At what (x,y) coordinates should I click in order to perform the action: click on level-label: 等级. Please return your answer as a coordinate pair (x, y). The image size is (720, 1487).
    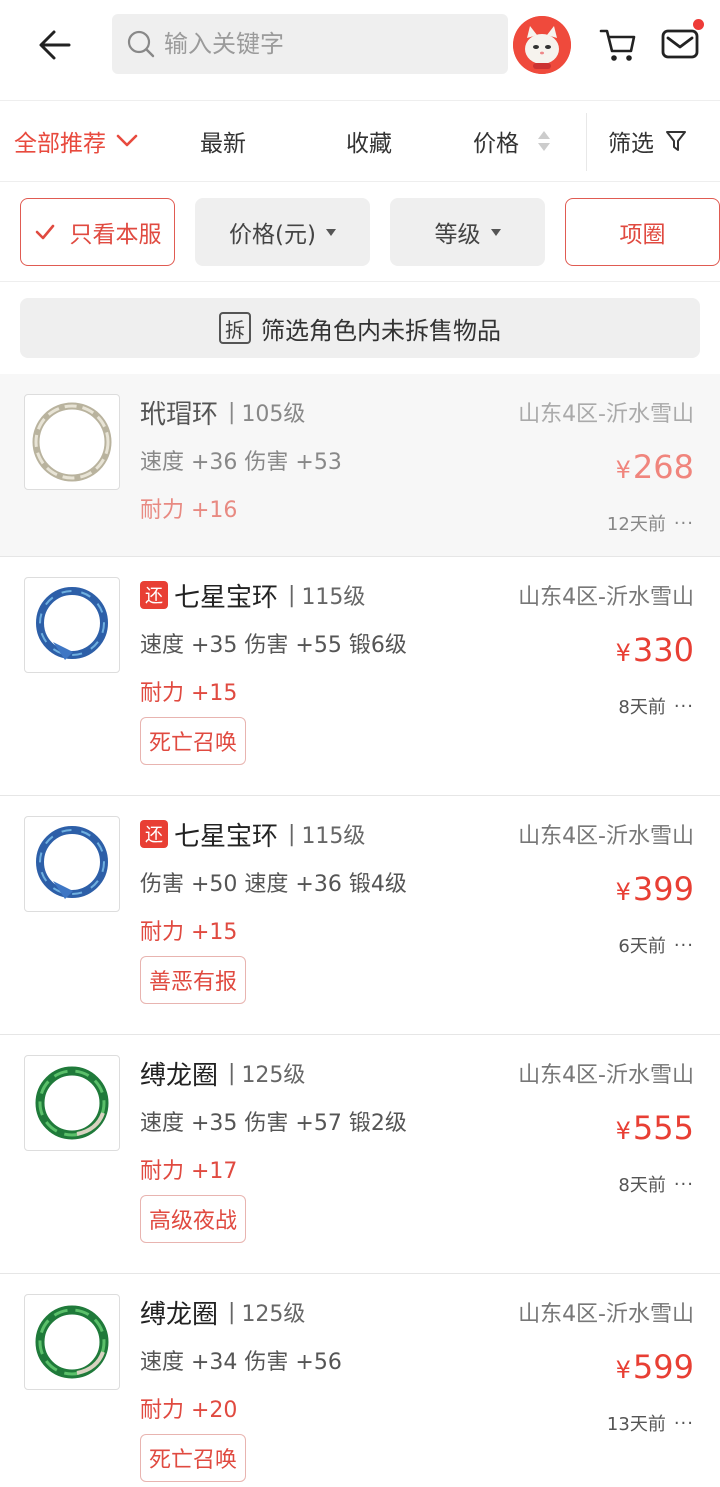
    Looking at the image, I should click on (457, 235).